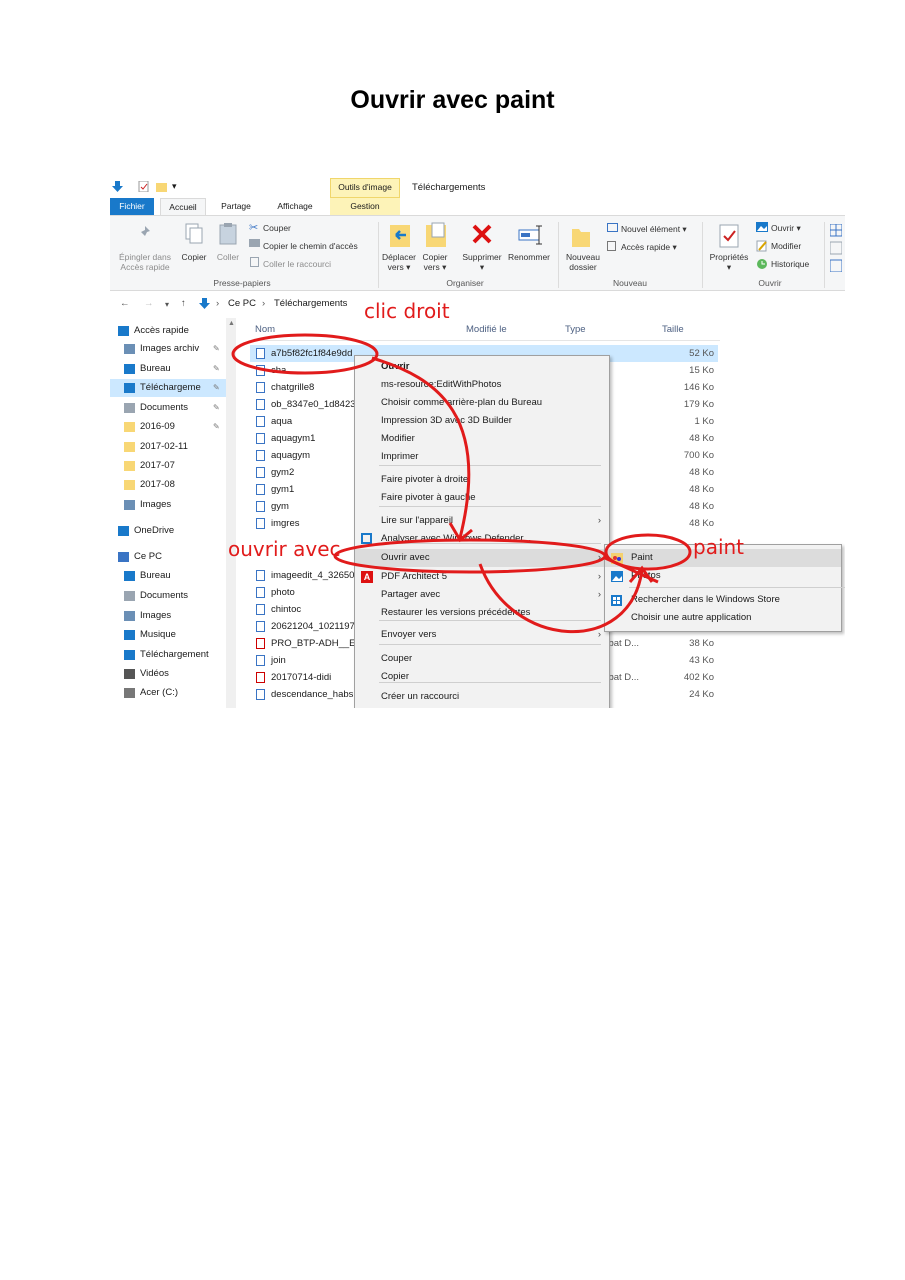 This screenshot has height=1280, width=905. What do you see at coordinates (305, 354) in the screenshot?
I see `circle-selected-file` at bounding box center [305, 354].